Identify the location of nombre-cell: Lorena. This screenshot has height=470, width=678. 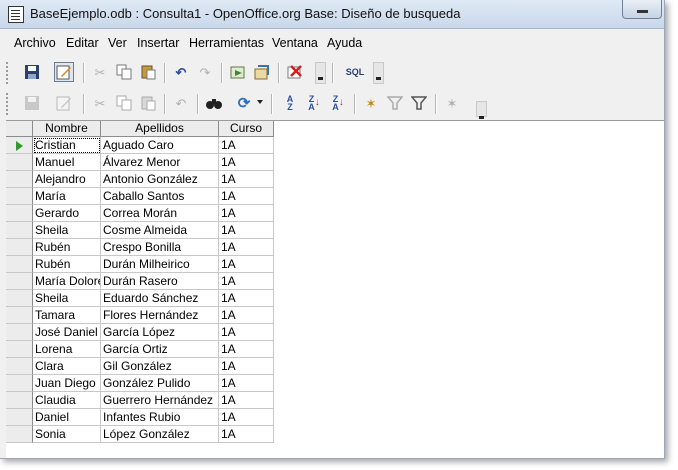
(67, 349).